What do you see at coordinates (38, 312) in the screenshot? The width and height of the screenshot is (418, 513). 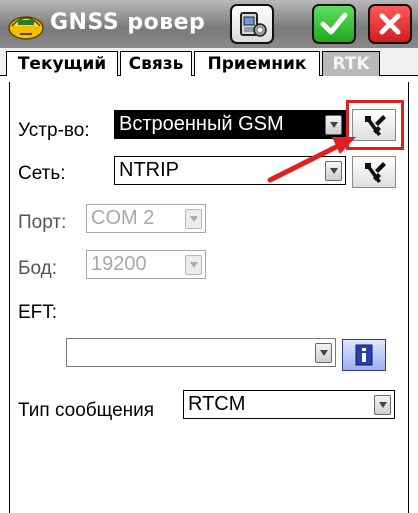 I see `eft-label: EFT:` at bounding box center [38, 312].